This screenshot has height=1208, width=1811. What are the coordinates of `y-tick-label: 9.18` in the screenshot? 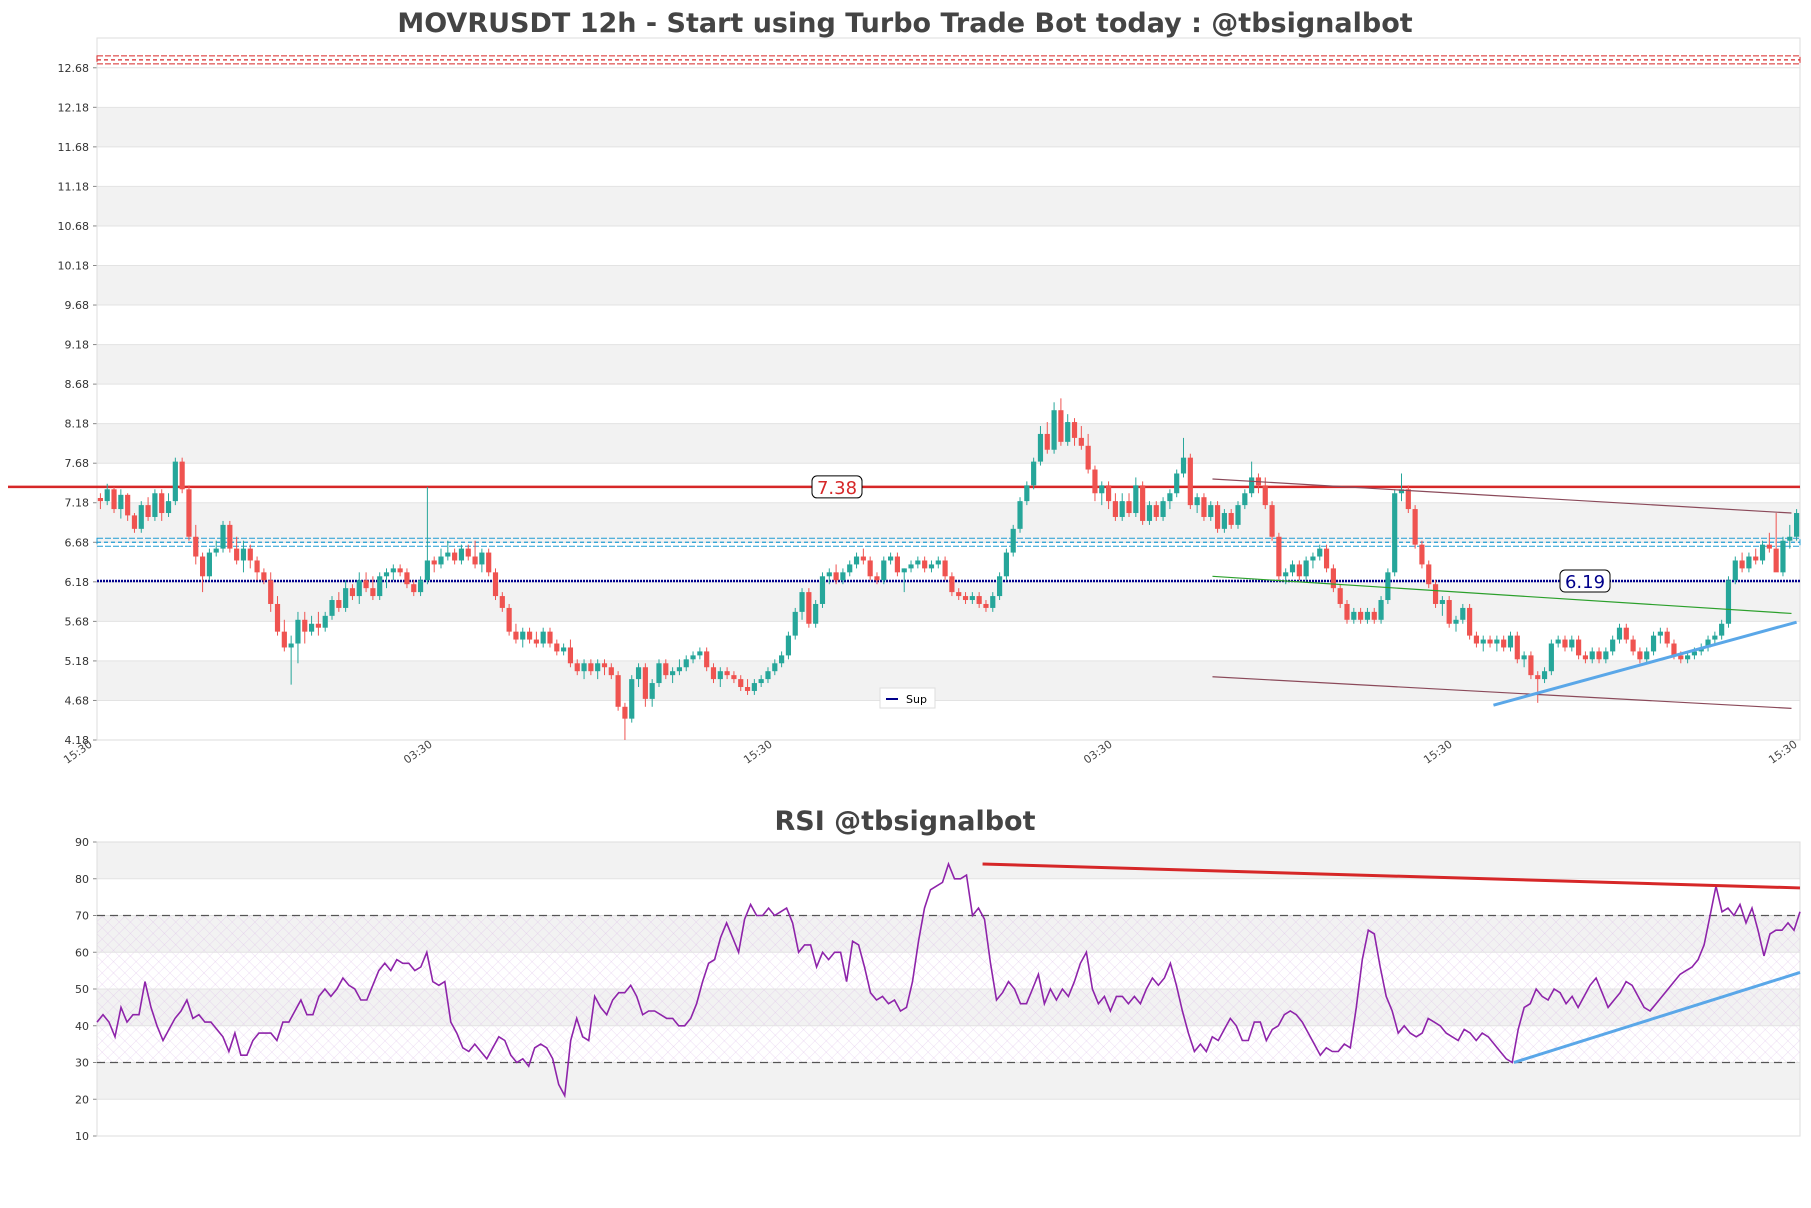 It's located at (77, 345).